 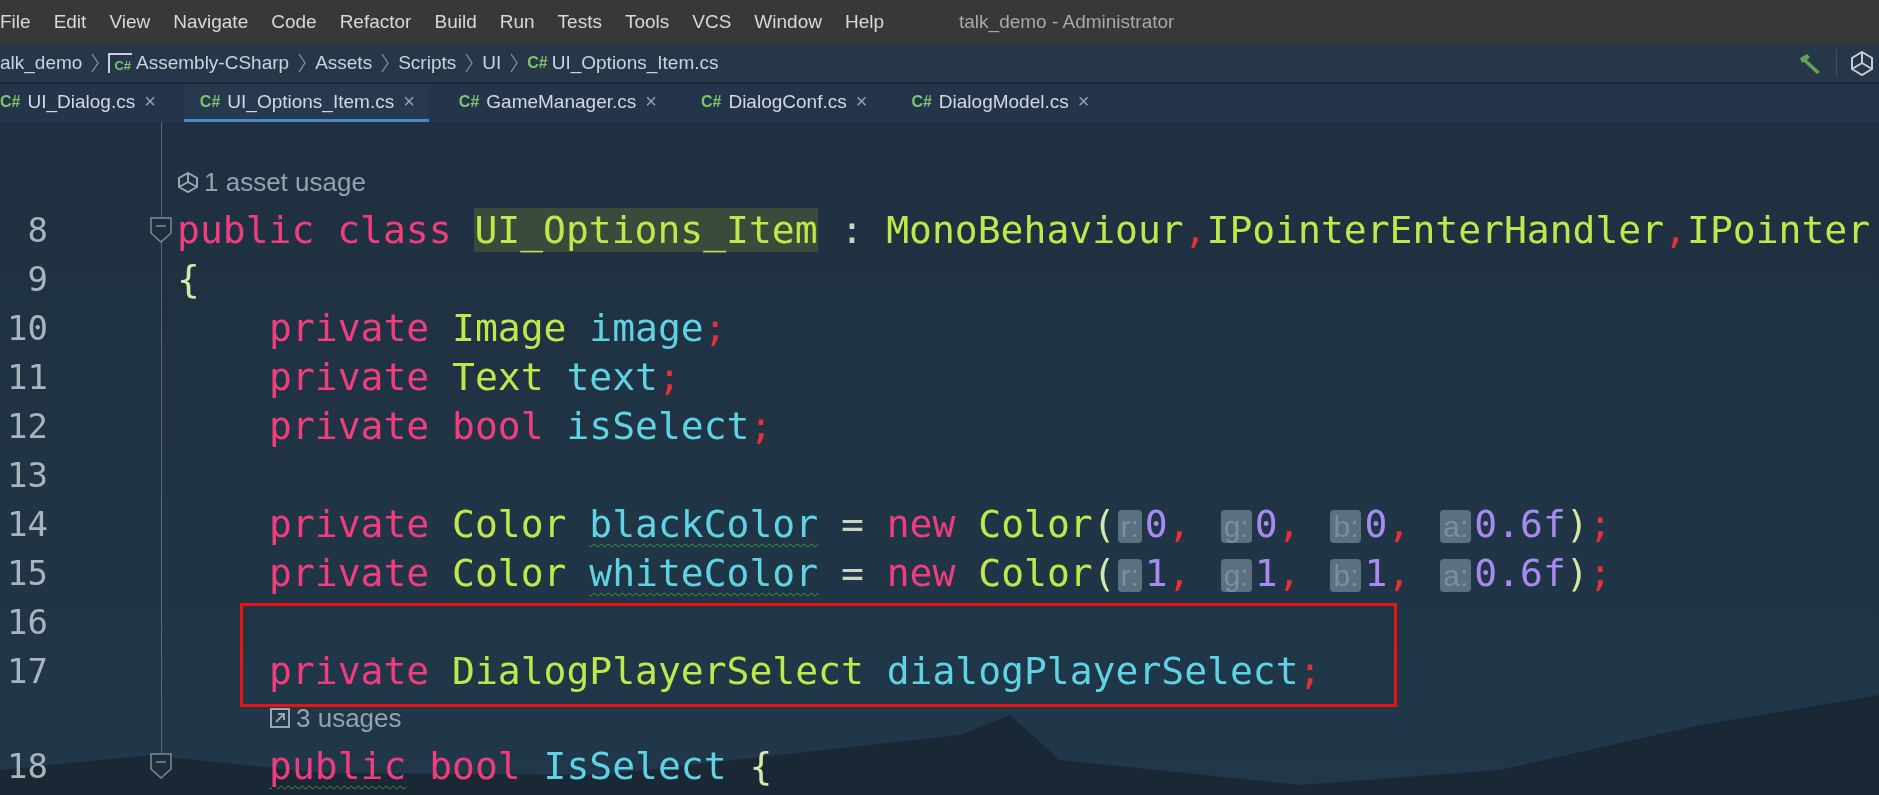 What do you see at coordinates (647, 21) in the screenshot?
I see `menu-item: Tools` at bounding box center [647, 21].